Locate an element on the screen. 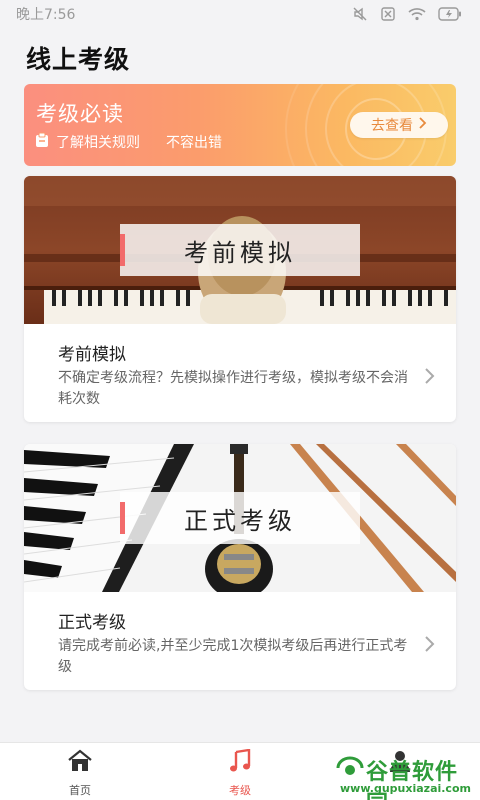 Image resolution: width=480 pixels, height=800 pixels. page-title: 线上考级 is located at coordinates (78, 59).